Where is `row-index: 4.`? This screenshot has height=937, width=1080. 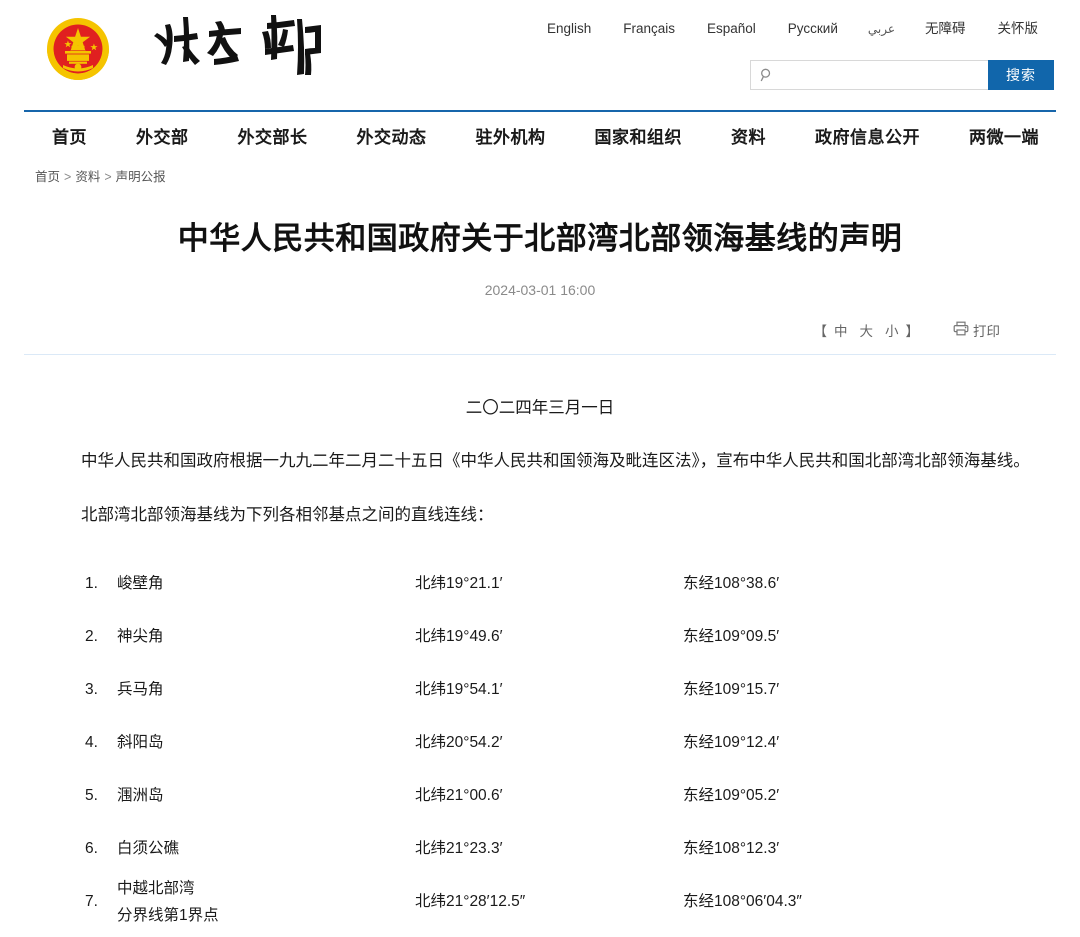
row-index: 4. is located at coordinates (91, 742).